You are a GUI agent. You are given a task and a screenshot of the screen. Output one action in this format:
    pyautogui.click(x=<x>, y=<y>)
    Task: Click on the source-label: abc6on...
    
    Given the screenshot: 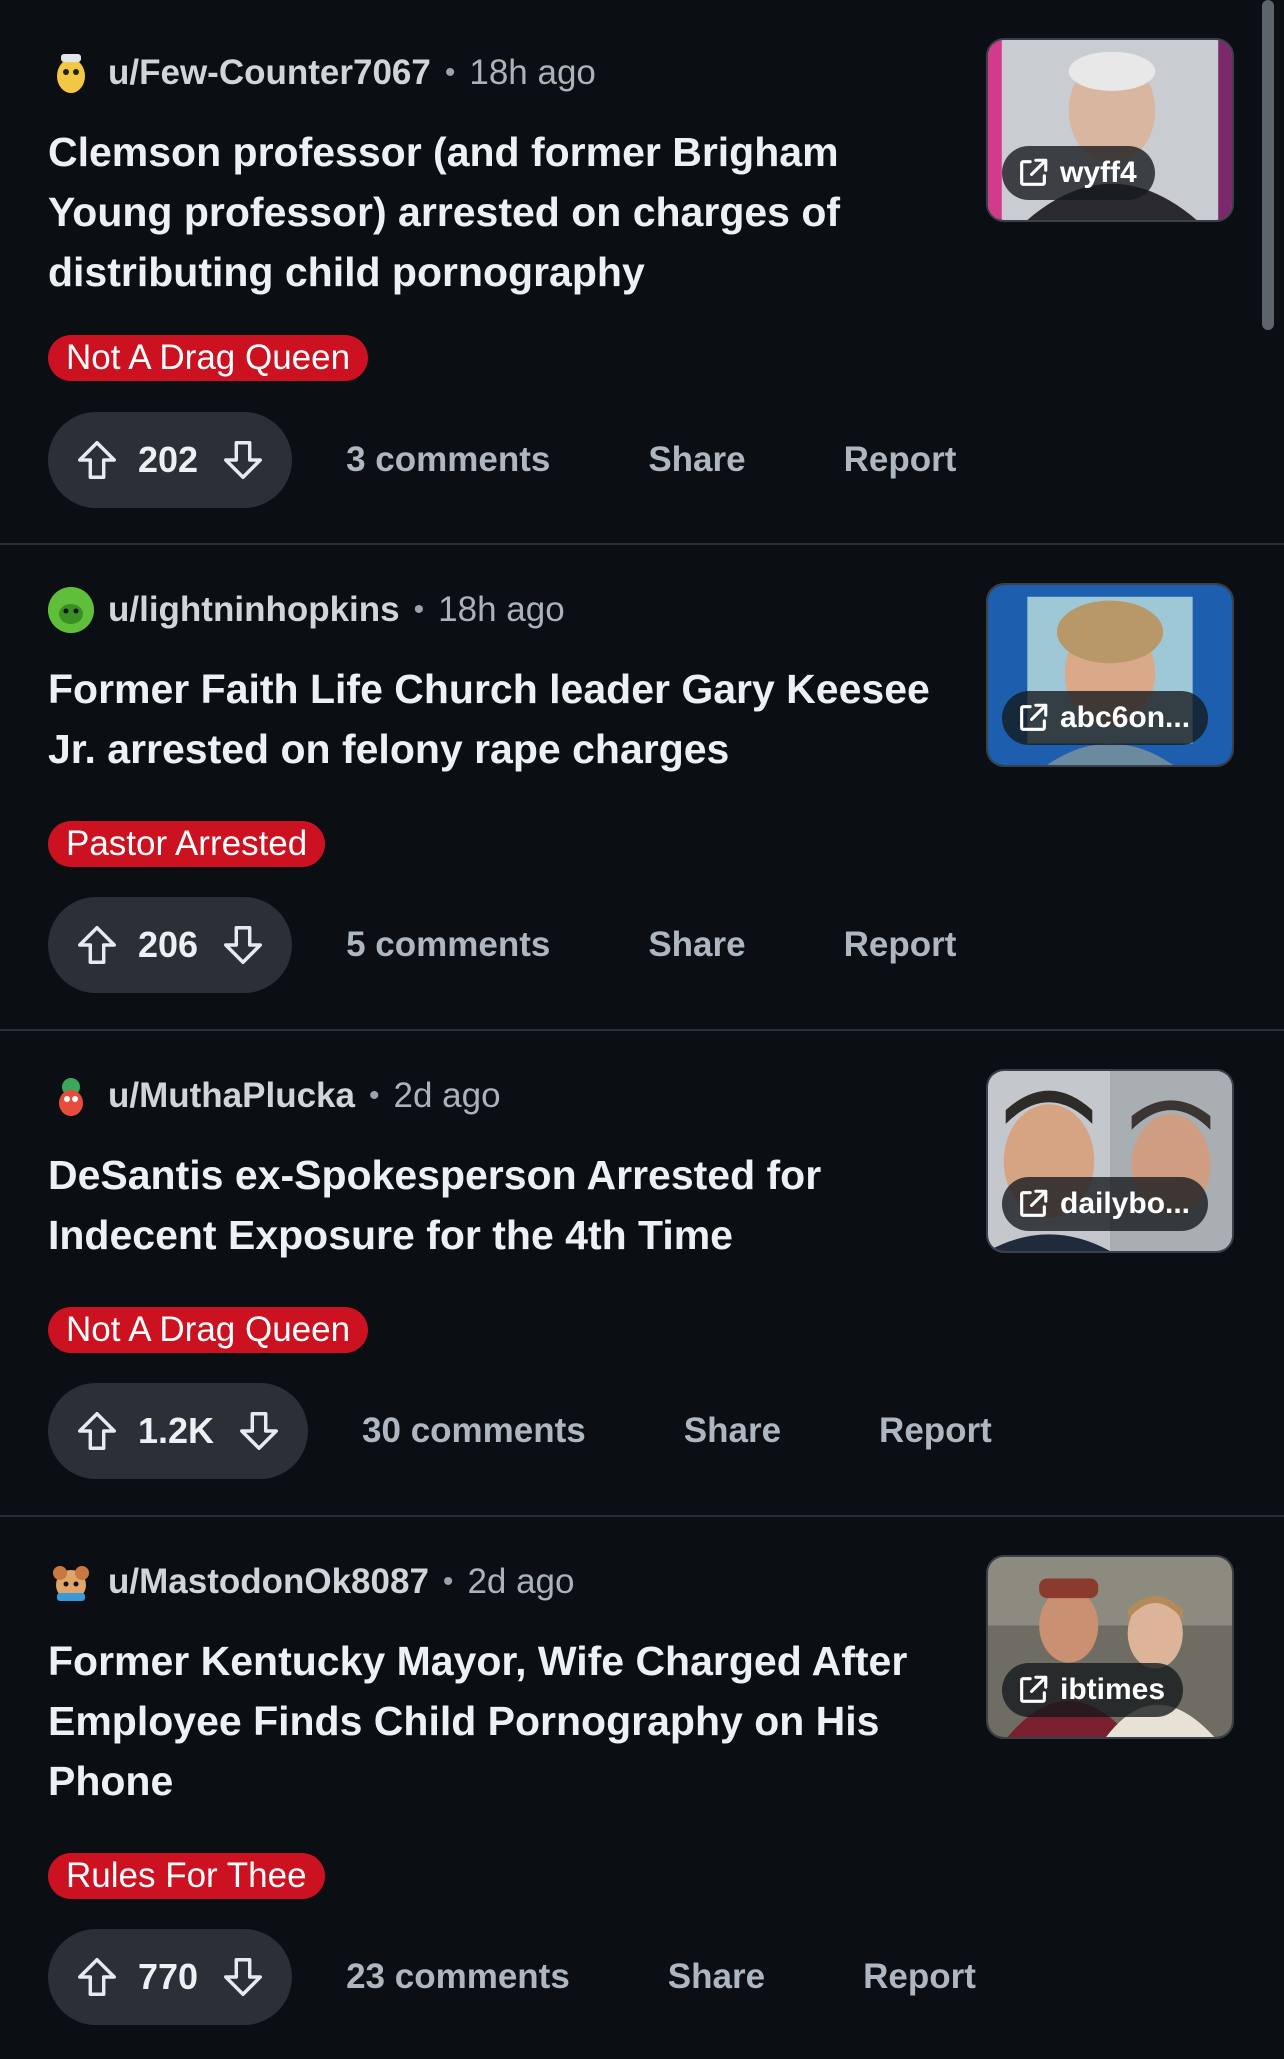 What is the action you would take?
    pyautogui.click(x=1125, y=717)
    